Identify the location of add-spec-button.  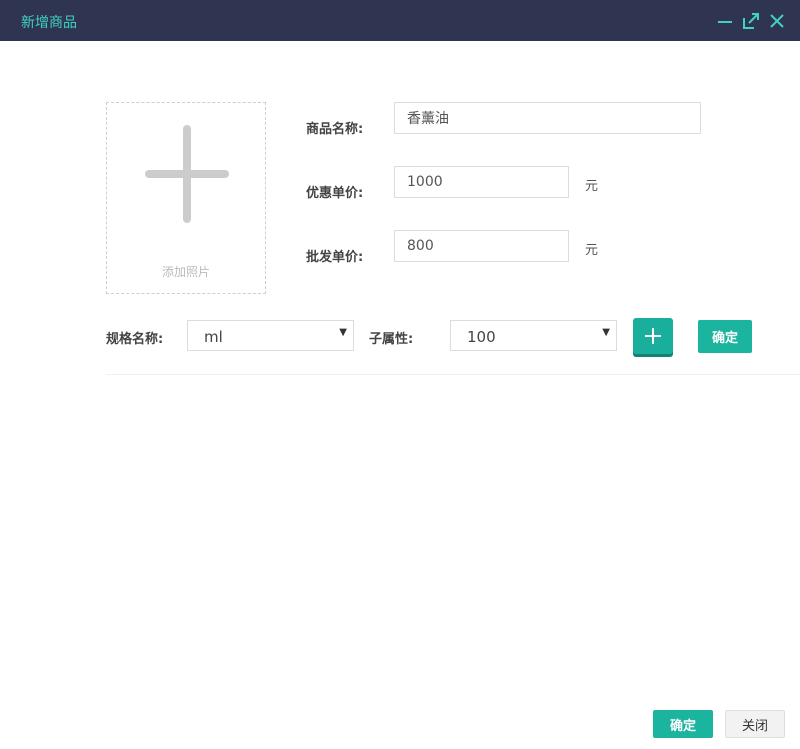
(653, 336).